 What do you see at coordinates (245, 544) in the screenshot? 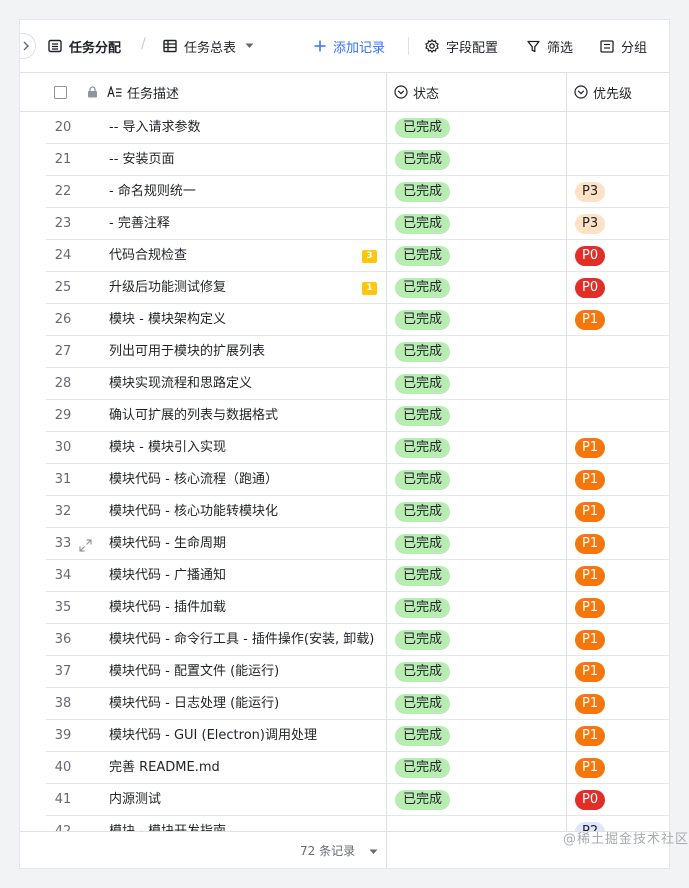
I see `task-description: 模块代码 - 生命周期` at bounding box center [245, 544].